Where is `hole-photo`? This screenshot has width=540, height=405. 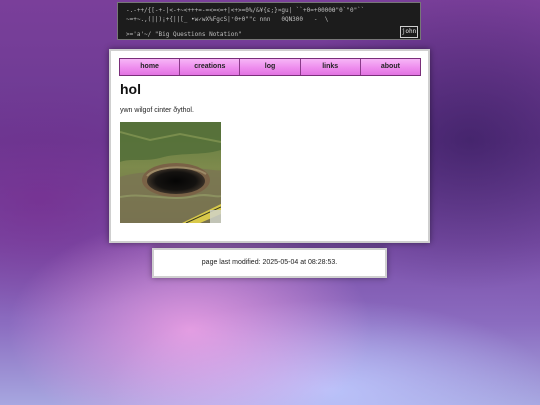
hole-photo is located at coordinates (170, 172).